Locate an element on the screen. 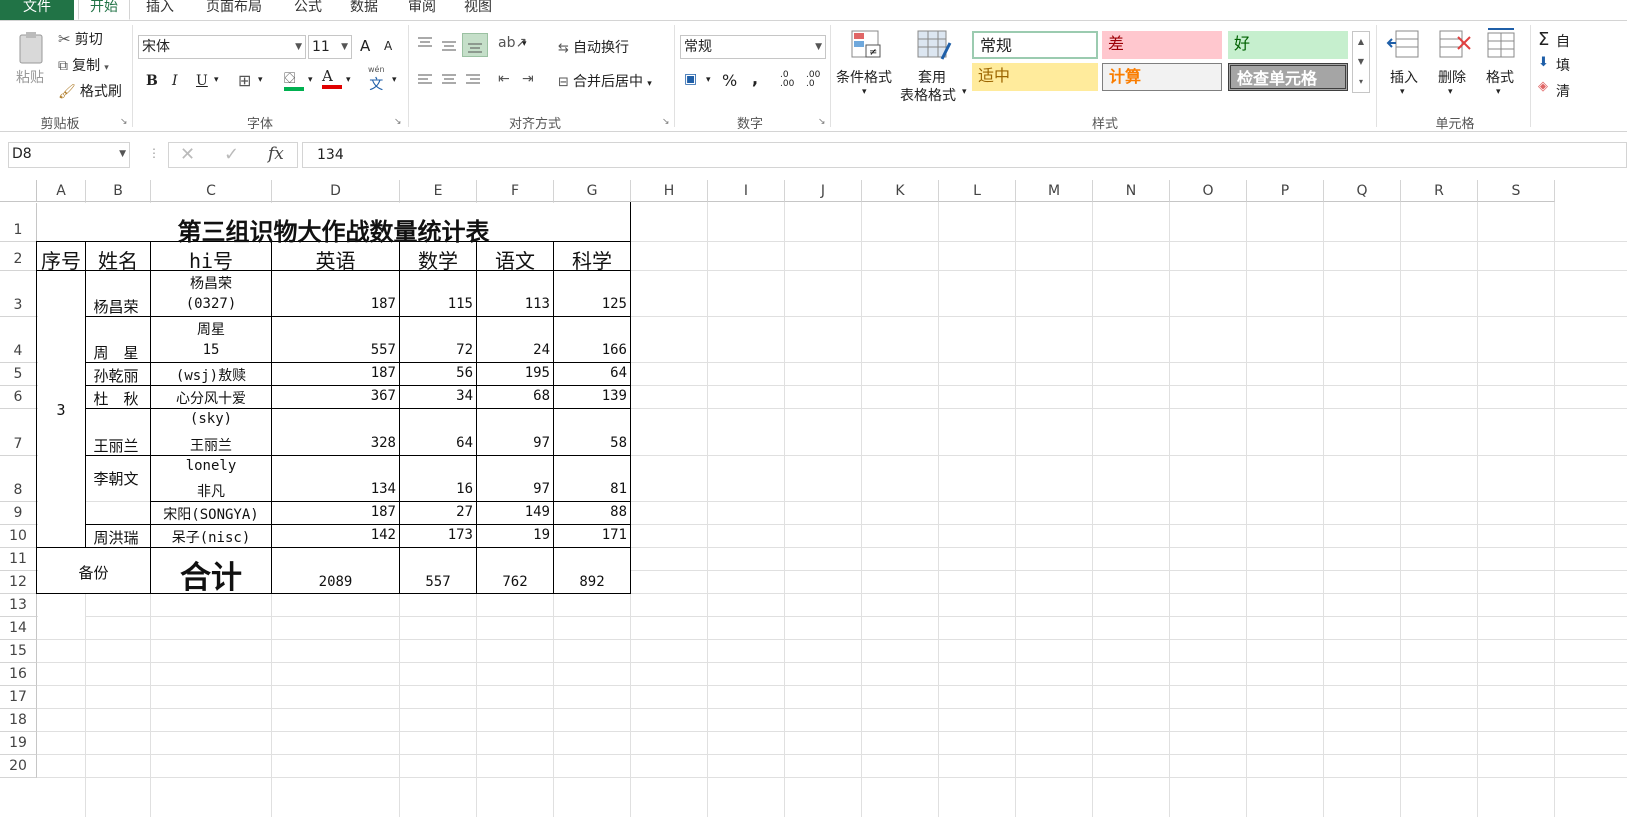  chevron-down-icon: ▼ is located at coordinates (1361, 62).